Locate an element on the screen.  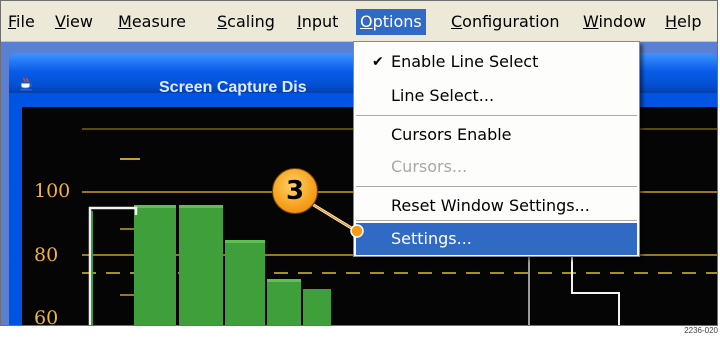
figure-id: 2236-020 is located at coordinates (701, 330).